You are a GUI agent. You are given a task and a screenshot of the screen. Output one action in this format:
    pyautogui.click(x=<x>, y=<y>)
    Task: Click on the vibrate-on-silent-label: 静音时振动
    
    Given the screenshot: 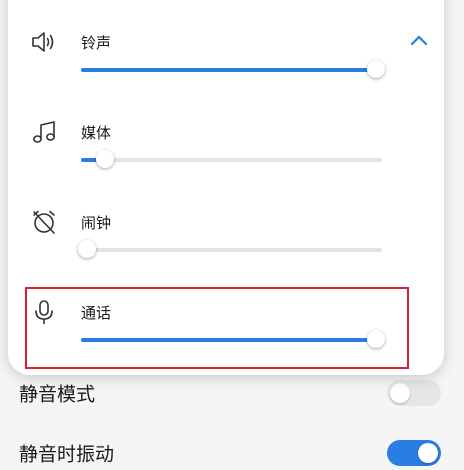 What is the action you would take?
    pyautogui.click(x=67, y=454)
    